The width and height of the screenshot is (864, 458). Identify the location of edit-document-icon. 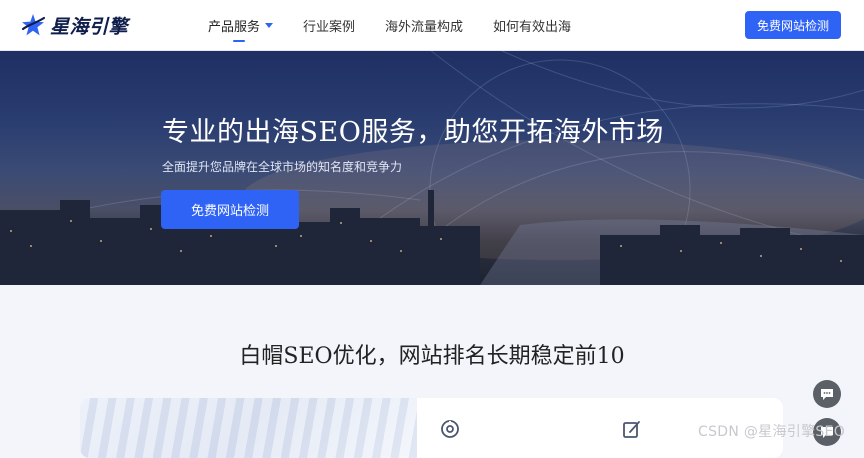
(631, 429).